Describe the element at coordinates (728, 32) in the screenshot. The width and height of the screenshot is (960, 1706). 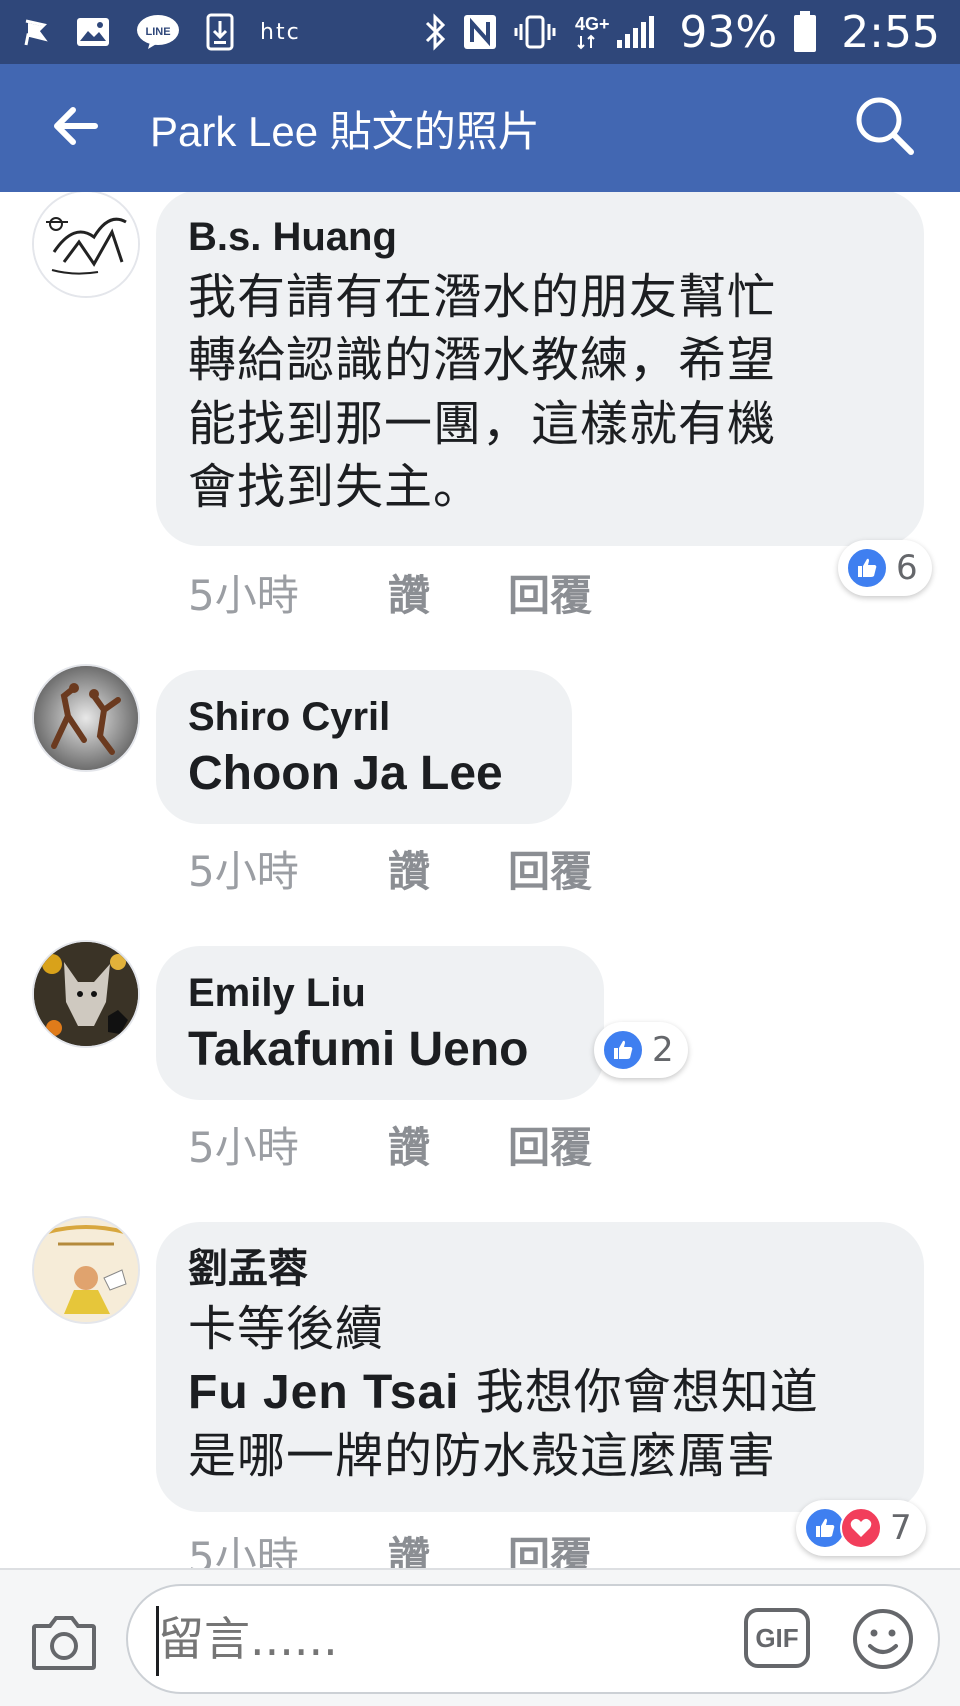
I see `battery-percent: 93%` at that location.